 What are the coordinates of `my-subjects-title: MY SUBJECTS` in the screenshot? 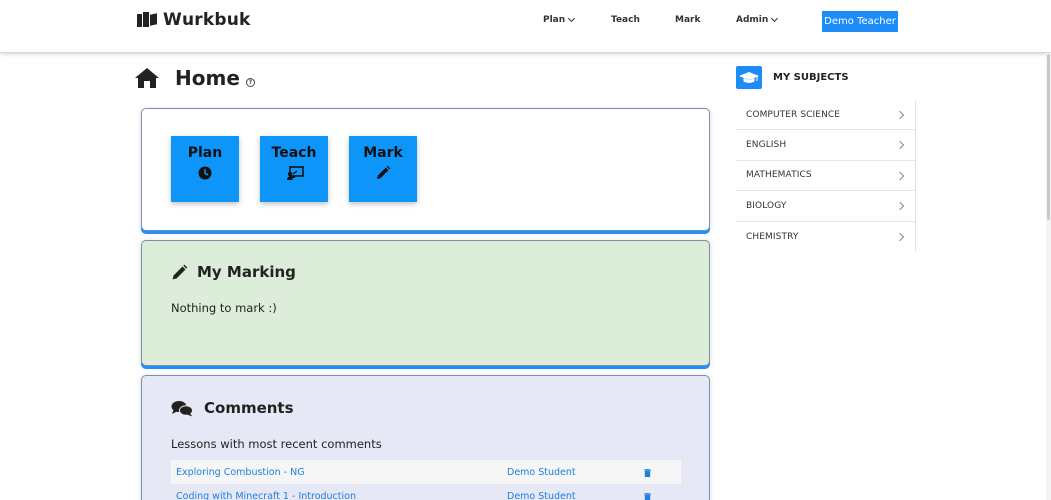 It's located at (811, 77).